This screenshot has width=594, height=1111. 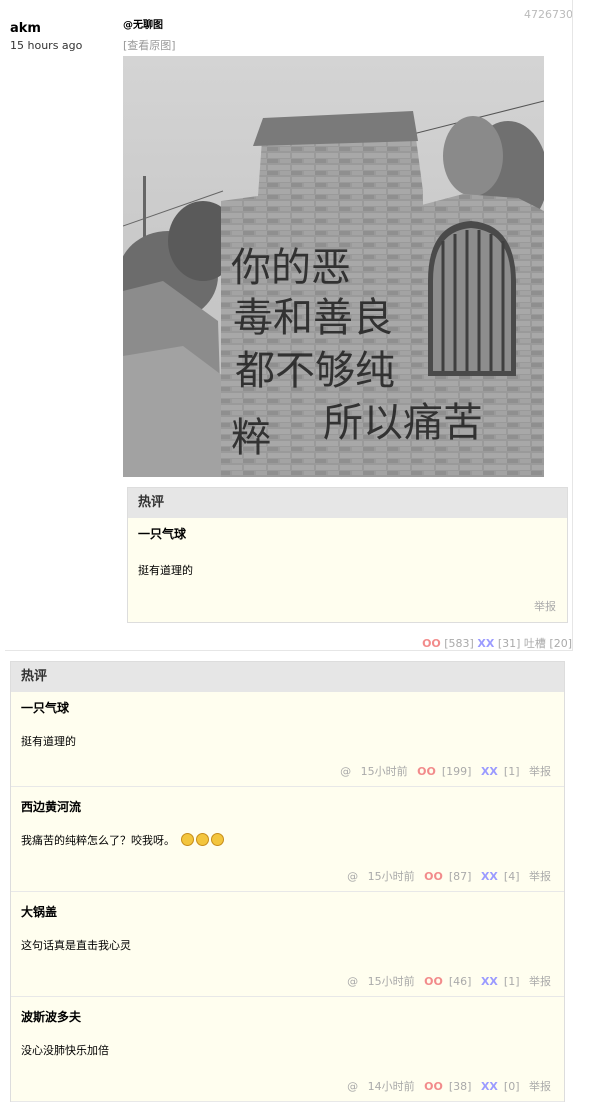 I want to click on comment-author: 西边黄河流, so click(x=51, y=806).